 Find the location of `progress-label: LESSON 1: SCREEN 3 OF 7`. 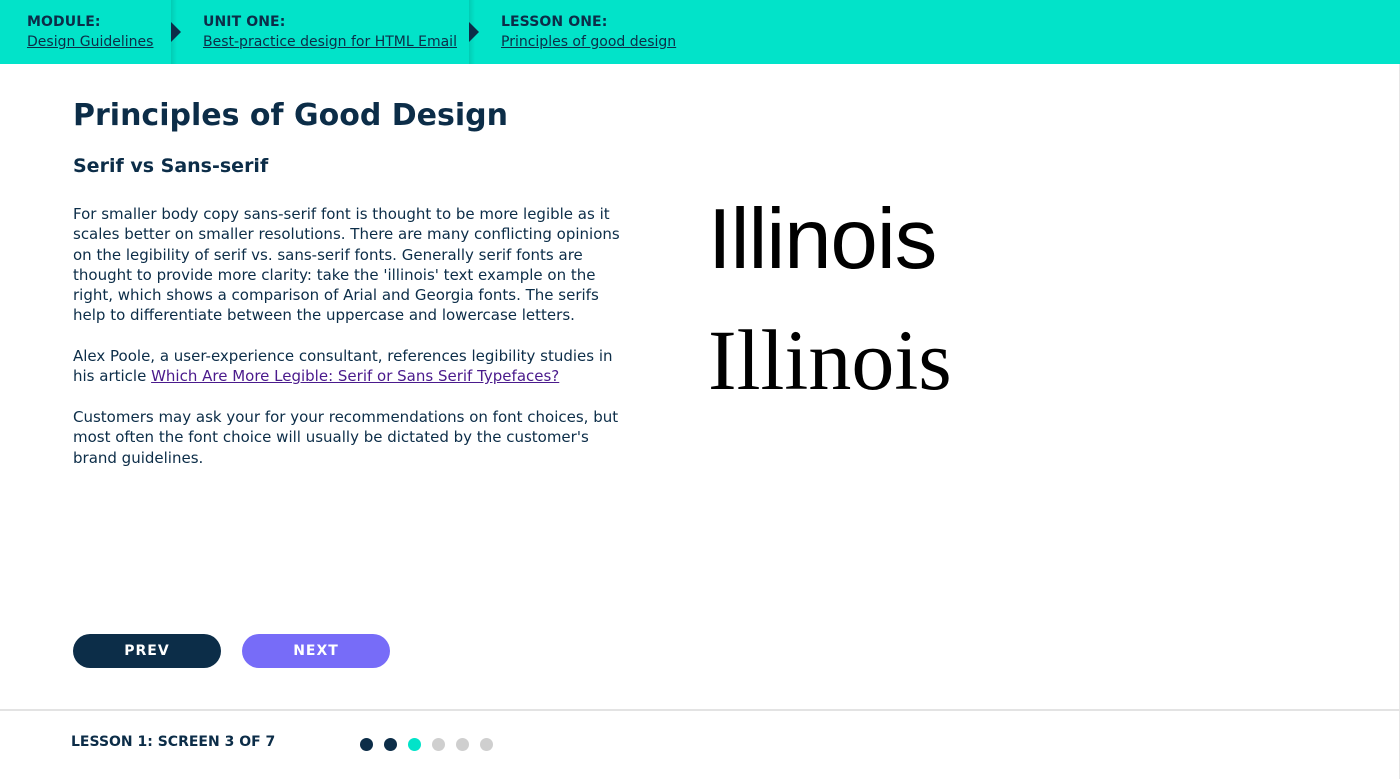

progress-label: LESSON 1: SCREEN 3 OF 7 is located at coordinates (173, 742).